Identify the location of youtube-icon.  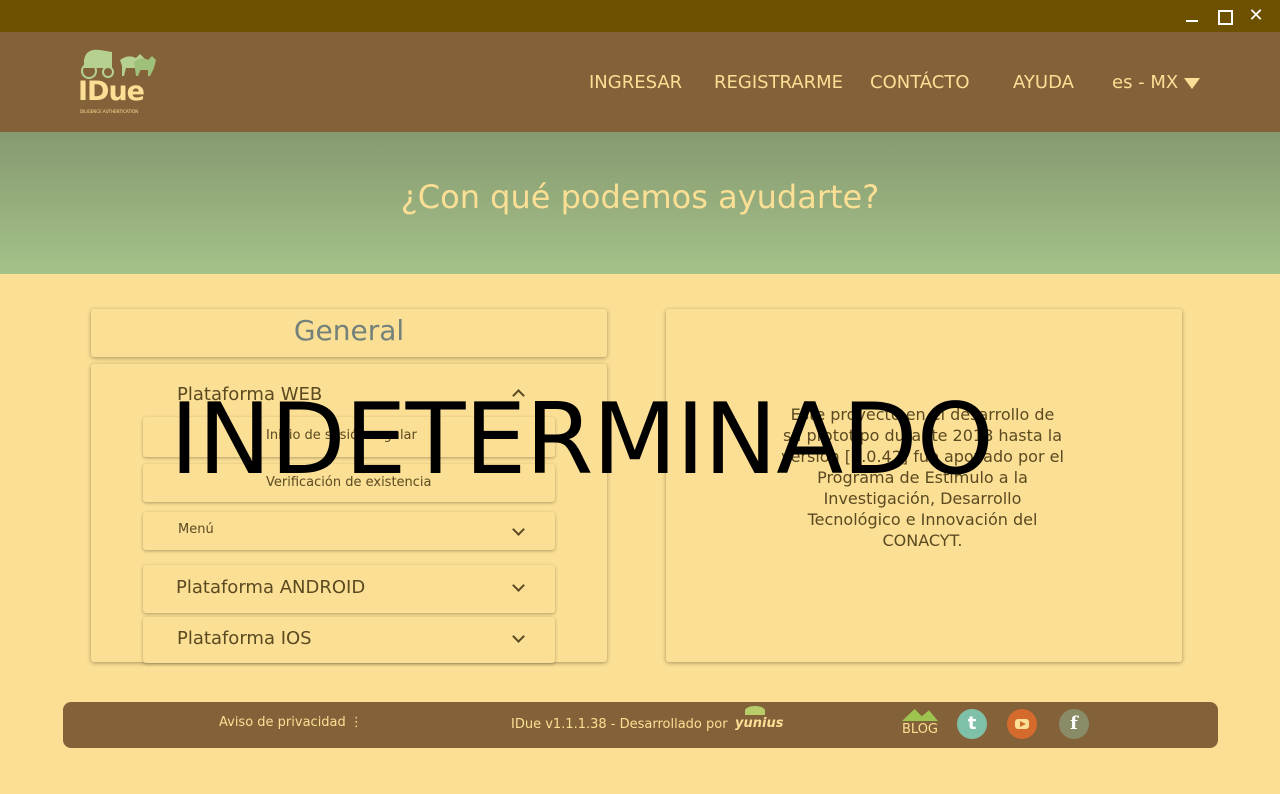
(1022, 724).